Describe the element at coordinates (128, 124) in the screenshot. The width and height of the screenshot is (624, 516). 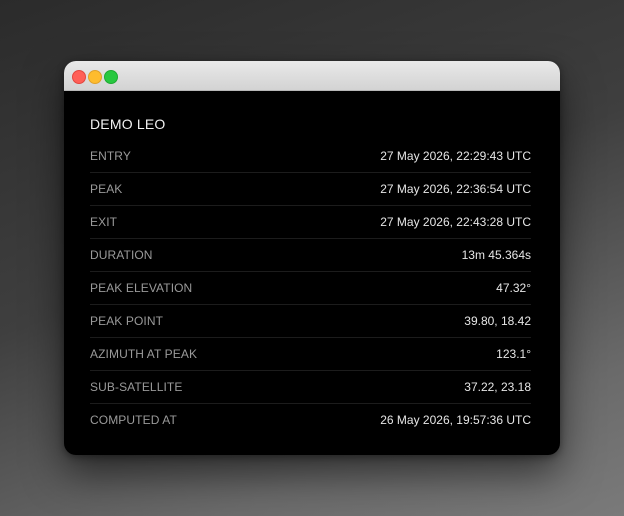
I see `satellite-name: DEMO LEO` at that location.